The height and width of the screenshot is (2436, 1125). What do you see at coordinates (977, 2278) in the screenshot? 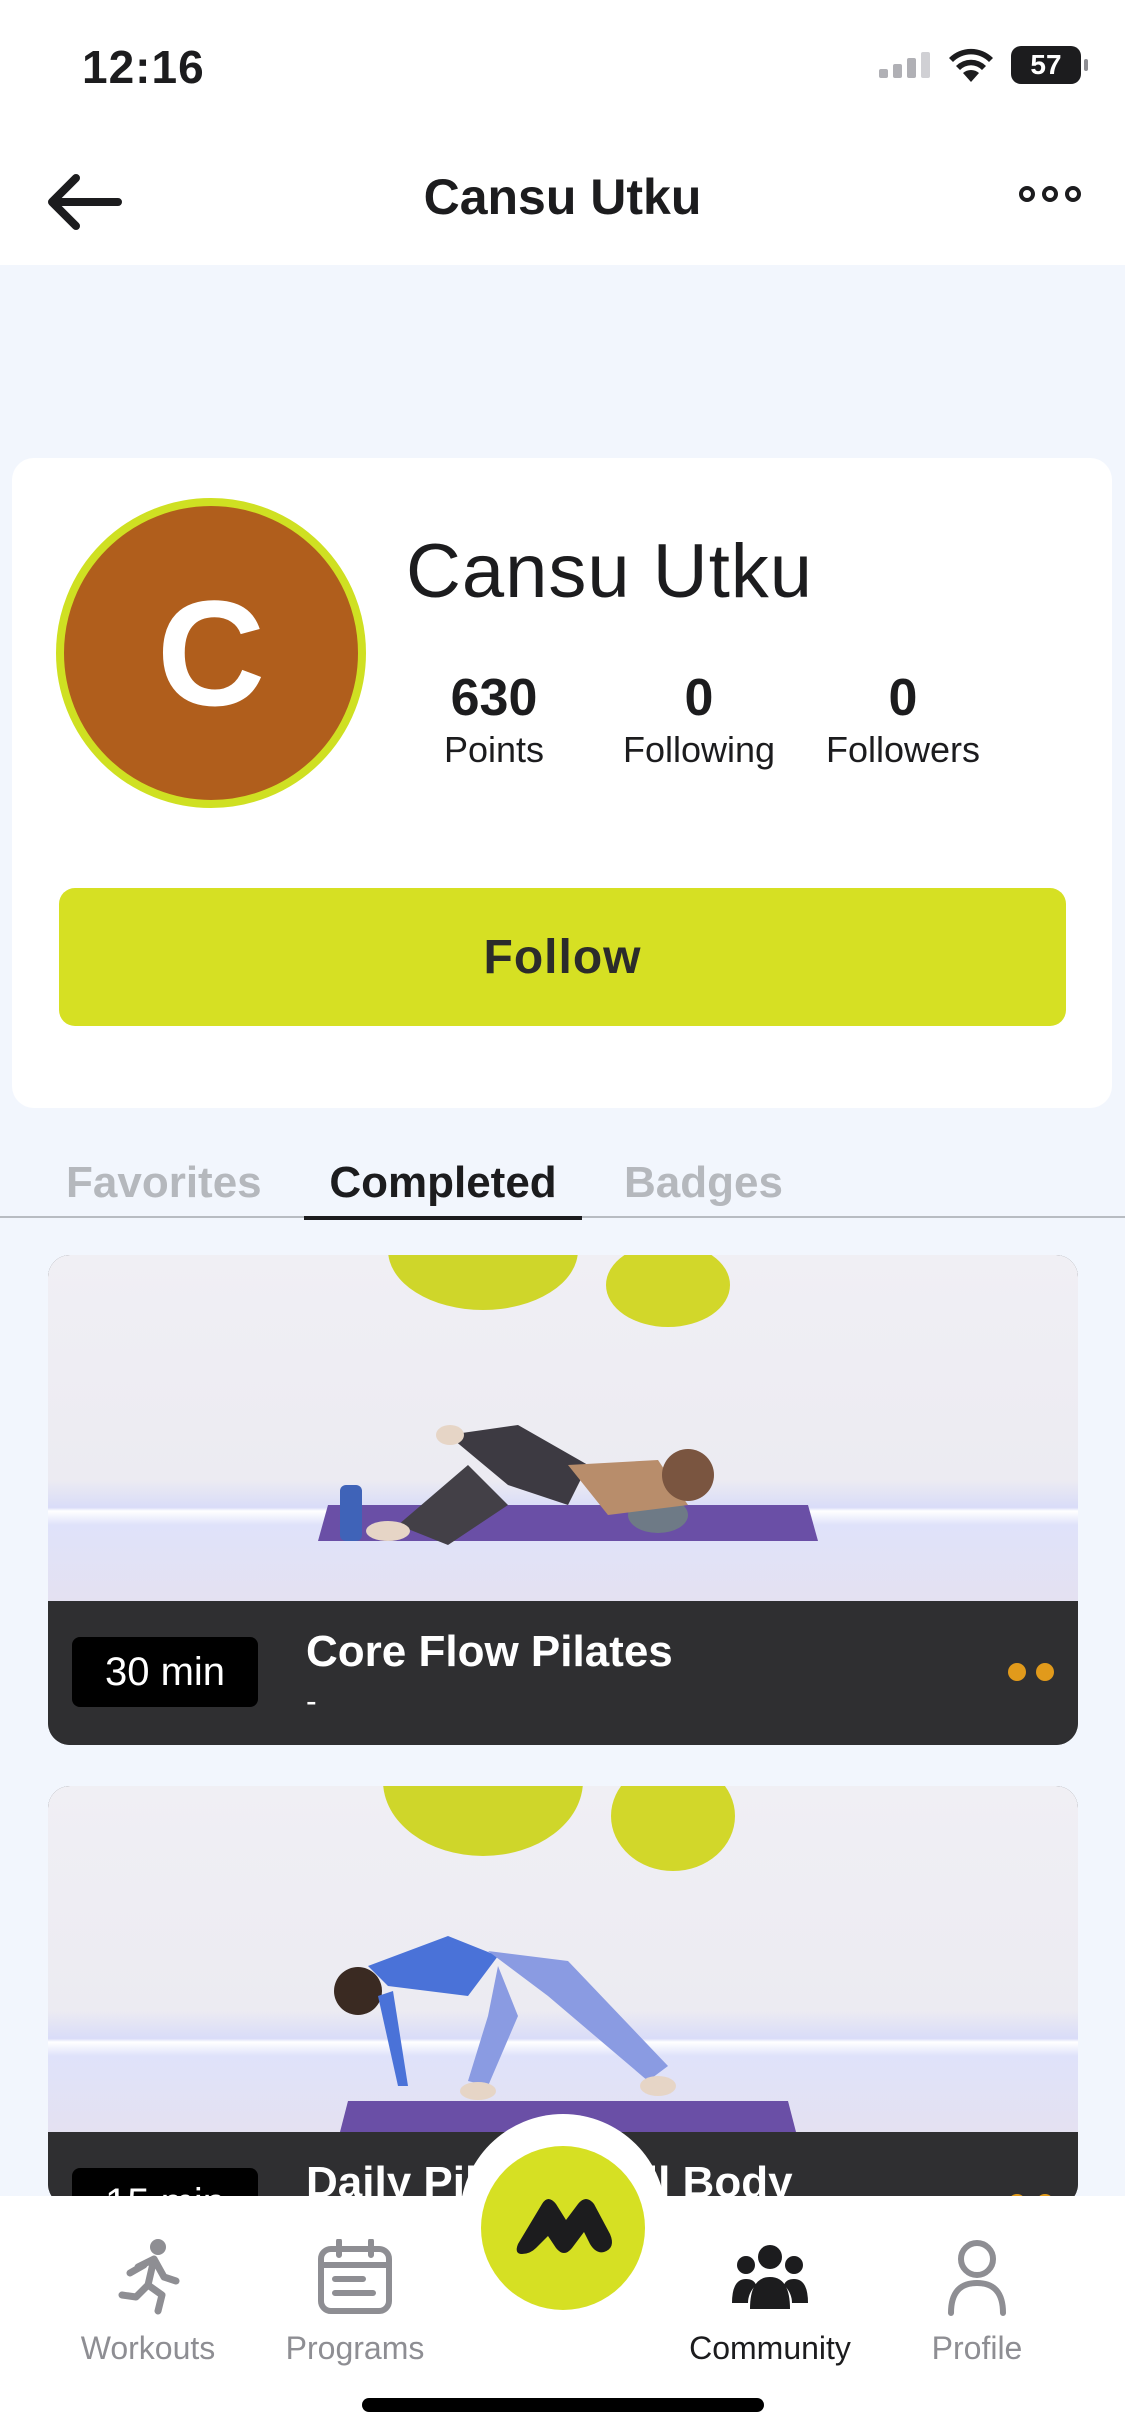
I see `person-icon` at bounding box center [977, 2278].